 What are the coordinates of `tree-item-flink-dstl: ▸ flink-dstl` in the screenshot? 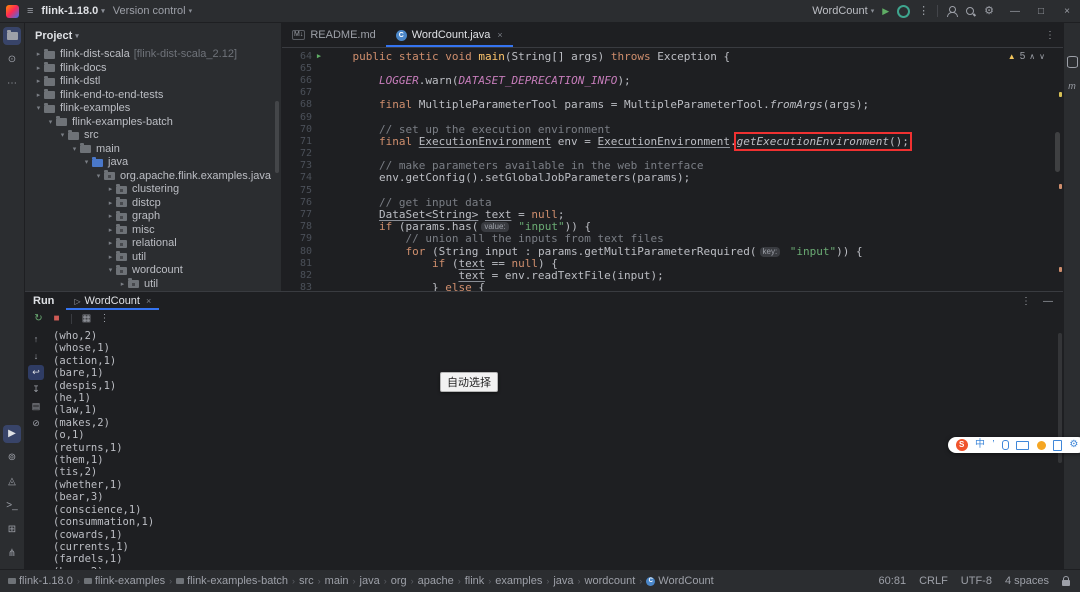 It's located at (153, 82).